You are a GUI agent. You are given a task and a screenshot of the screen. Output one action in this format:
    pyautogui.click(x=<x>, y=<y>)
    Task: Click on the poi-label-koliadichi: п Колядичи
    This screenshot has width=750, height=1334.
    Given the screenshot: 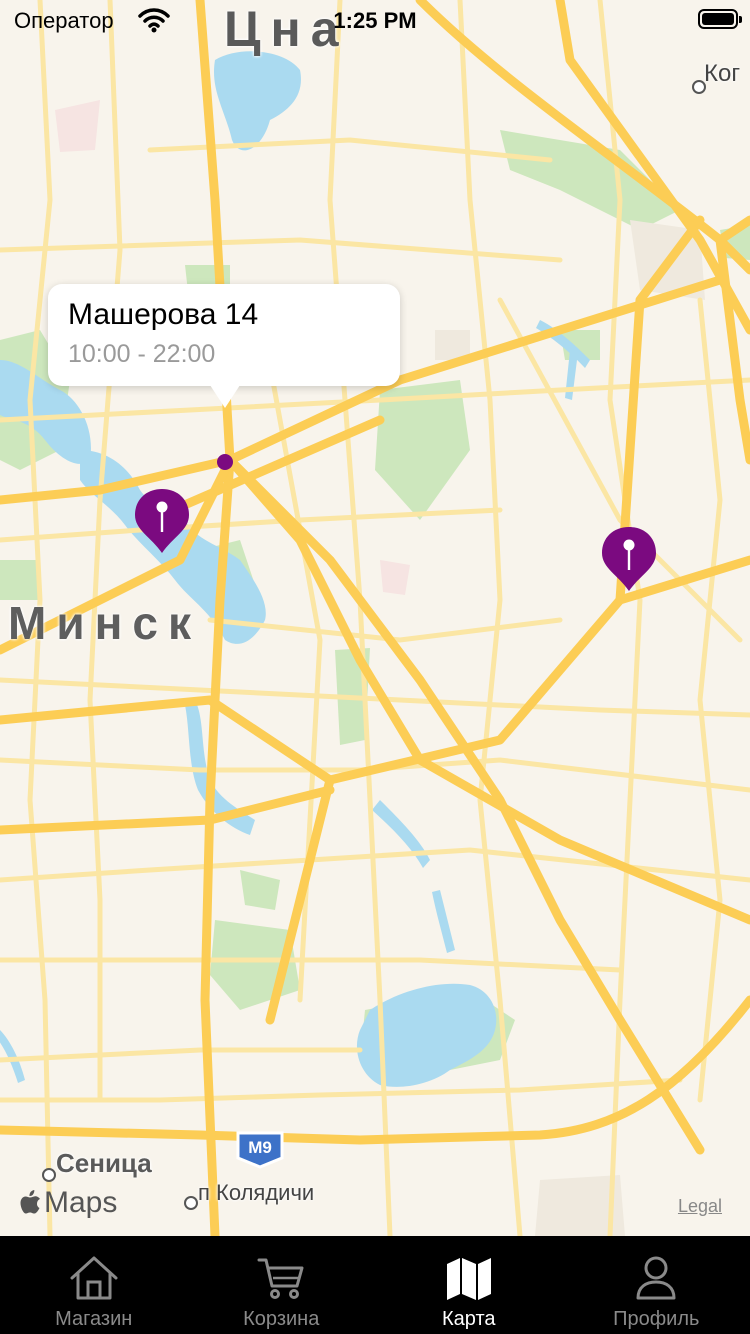 What is the action you would take?
    pyautogui.click(x=256, y=1192)
    